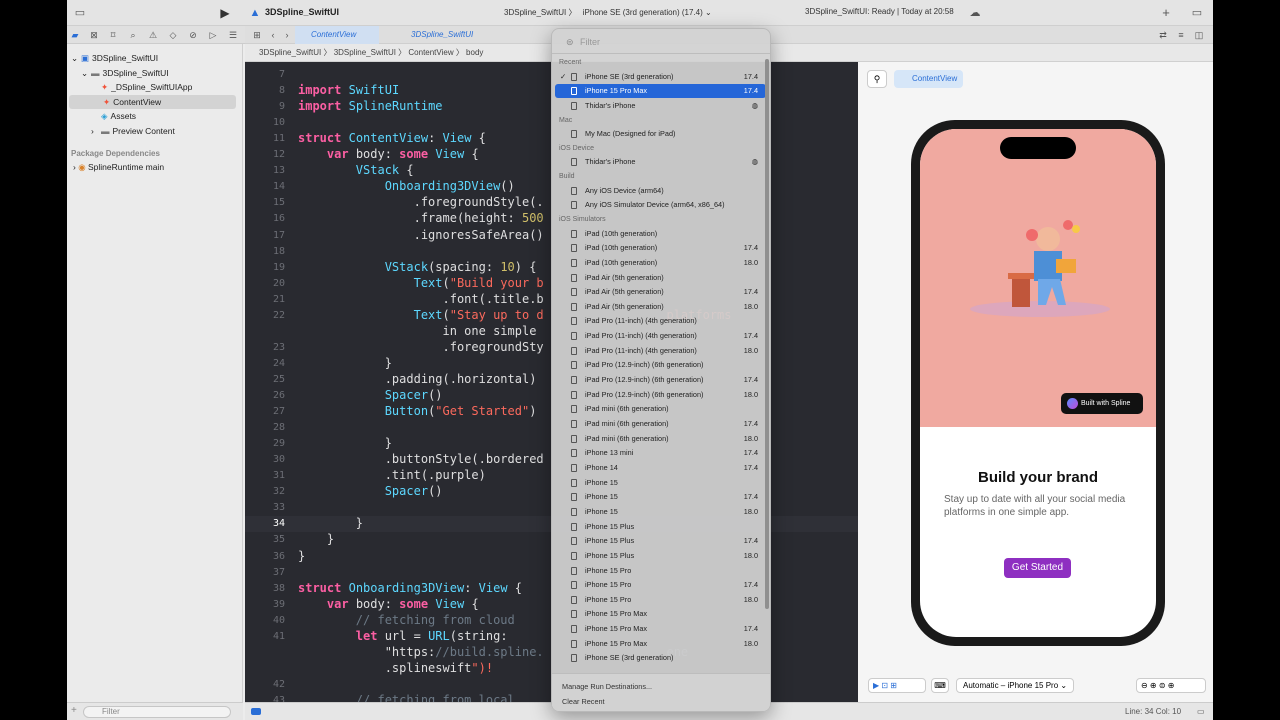  I want to click on grid-icon: ⊞, so click(257, 35).